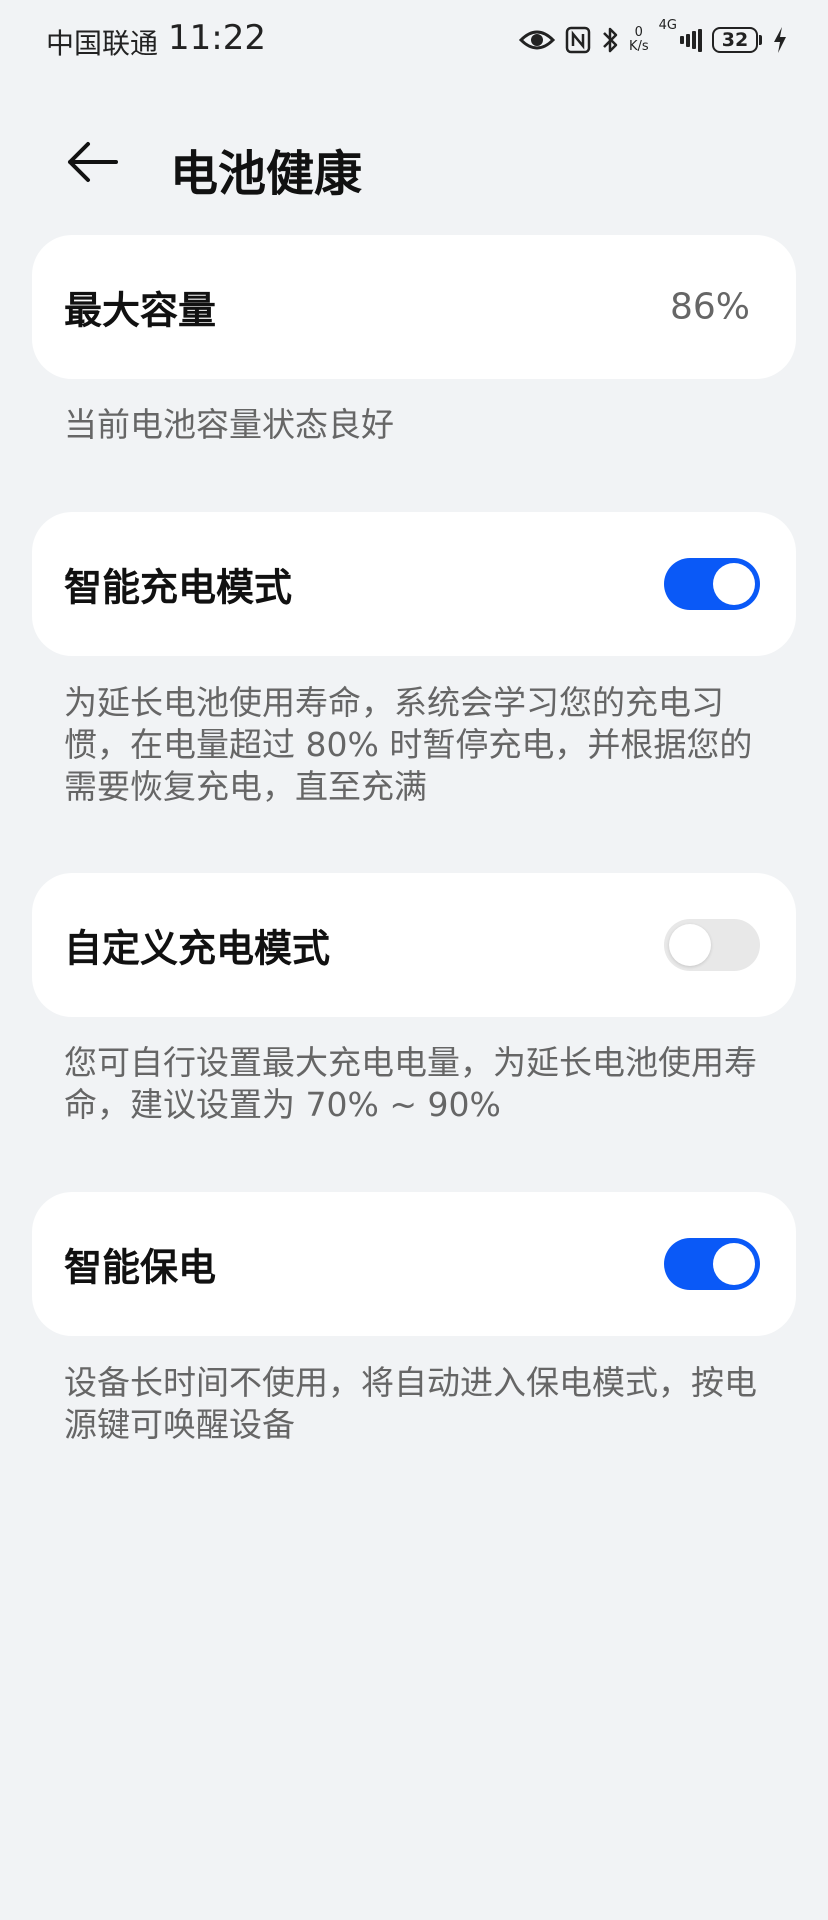 The height and width of the screenshot is (1920, 828). I want to click on max-capacity-label: 最大容量, so click(140, 310).